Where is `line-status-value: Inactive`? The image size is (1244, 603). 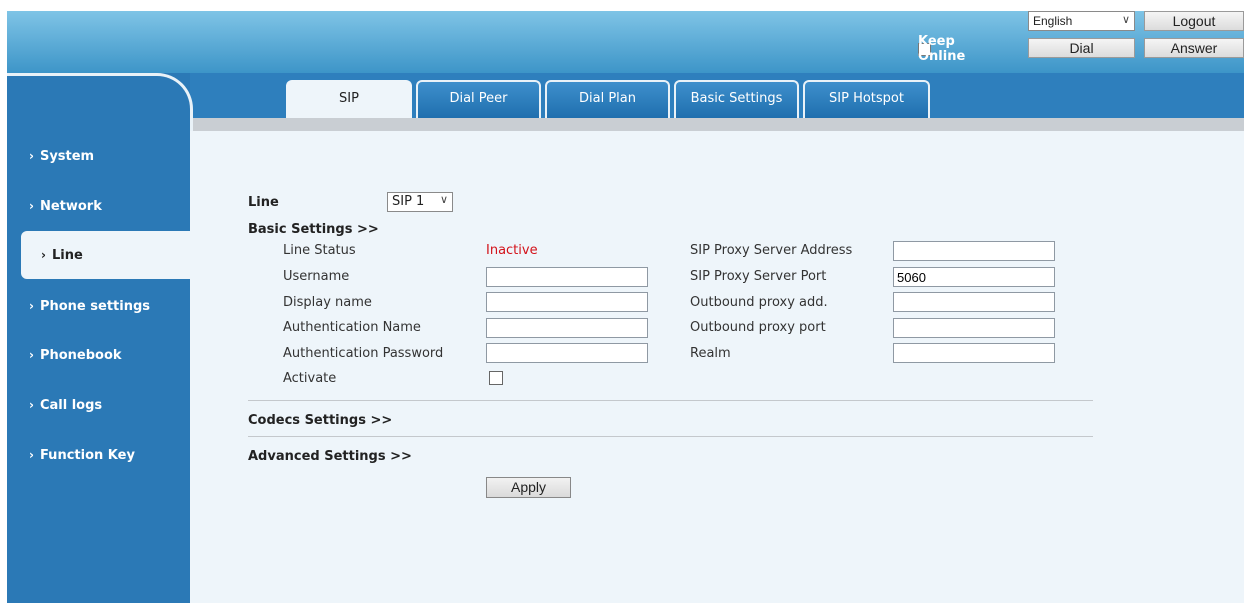
line-status-value: Inactive is located at coordinates (512, 250).